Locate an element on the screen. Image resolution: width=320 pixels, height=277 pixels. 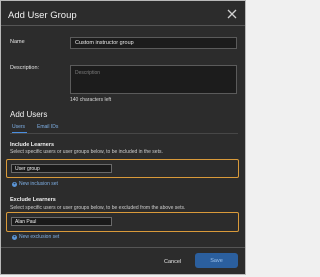
save-button: Save is located at coordinates (216, 260).